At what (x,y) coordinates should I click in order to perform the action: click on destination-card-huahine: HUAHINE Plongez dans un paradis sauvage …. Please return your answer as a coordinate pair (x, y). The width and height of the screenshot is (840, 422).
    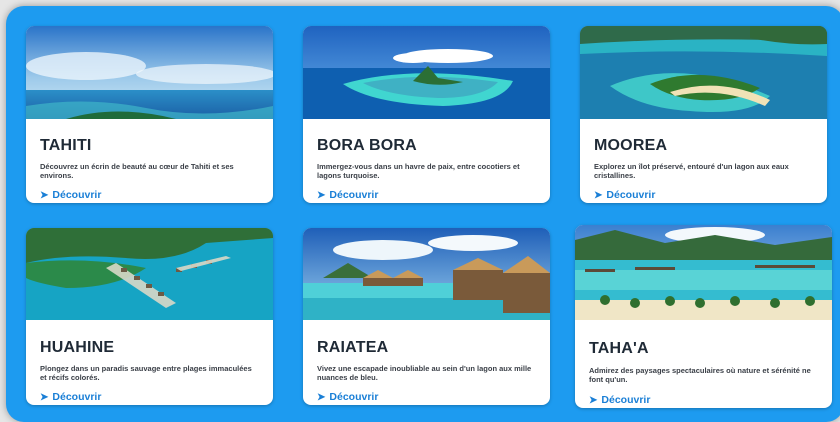
    Looking at the image, I should click on (149, 316).